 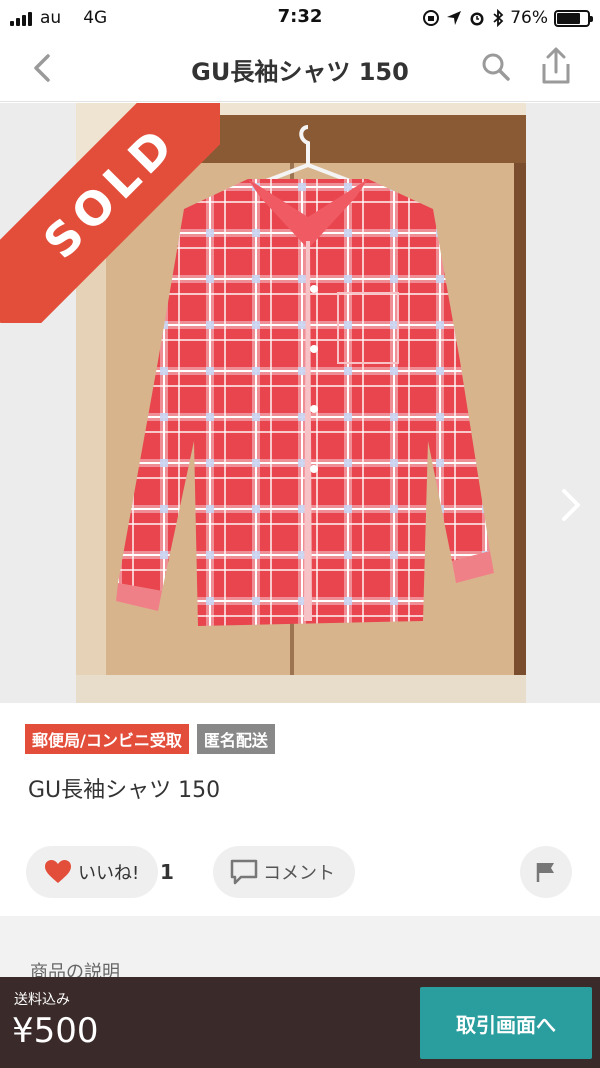 What do you see at coordinates (300, 72) in the screenshot?
I see `page-title: GU長袖シャツ 150` at bounding box center [300, 72].